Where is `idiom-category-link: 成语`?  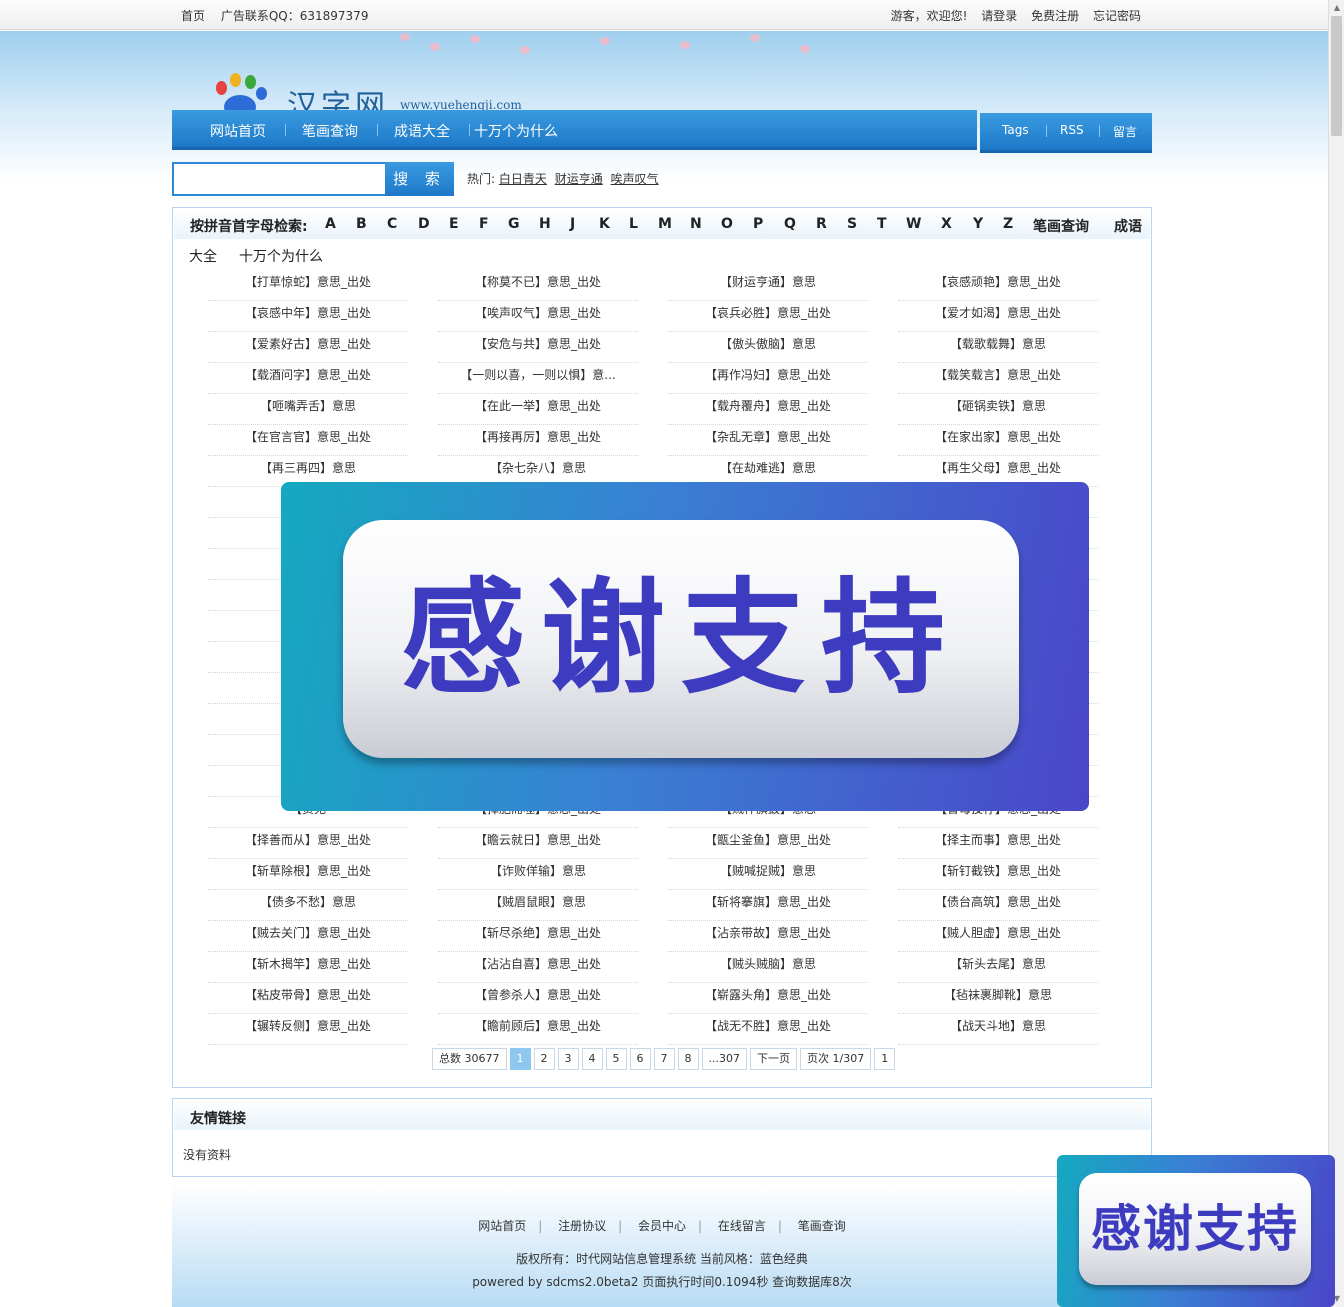
idiom-category-link: 成语 is located at coordinates (1128, 226).